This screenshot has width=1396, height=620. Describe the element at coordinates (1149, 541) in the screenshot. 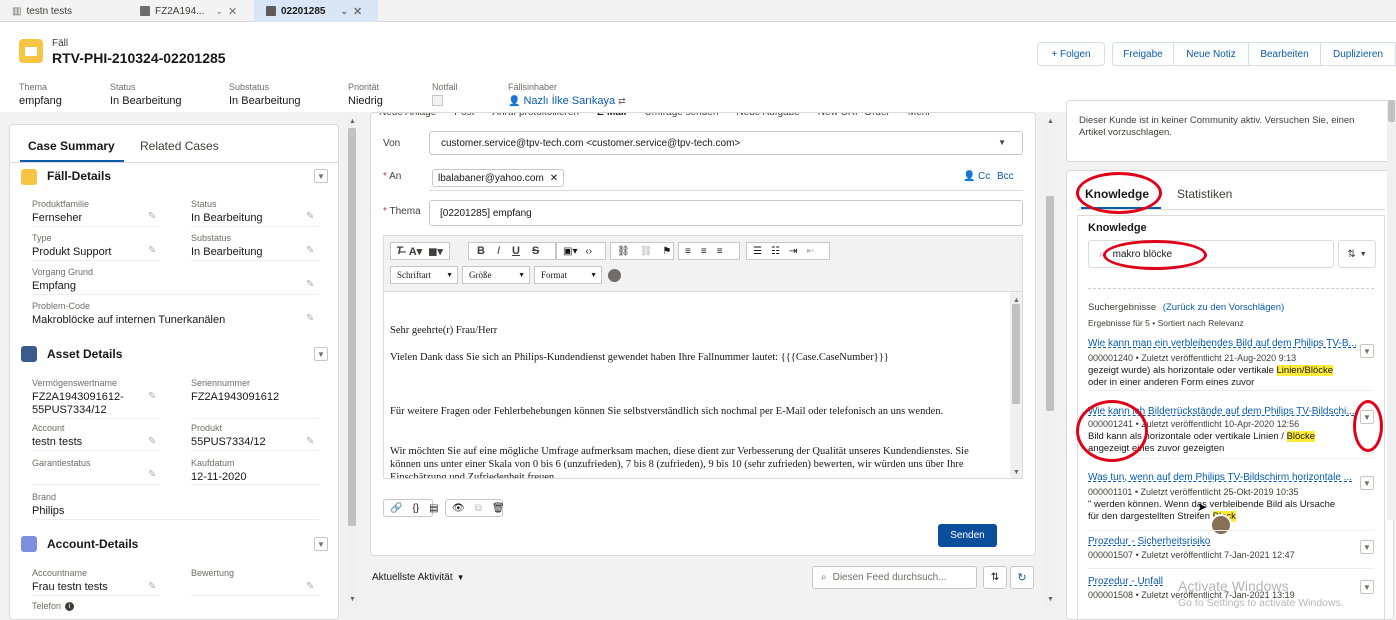

I see `result-title-link: Prozedur - Sicherheitsrisiko` at that location.